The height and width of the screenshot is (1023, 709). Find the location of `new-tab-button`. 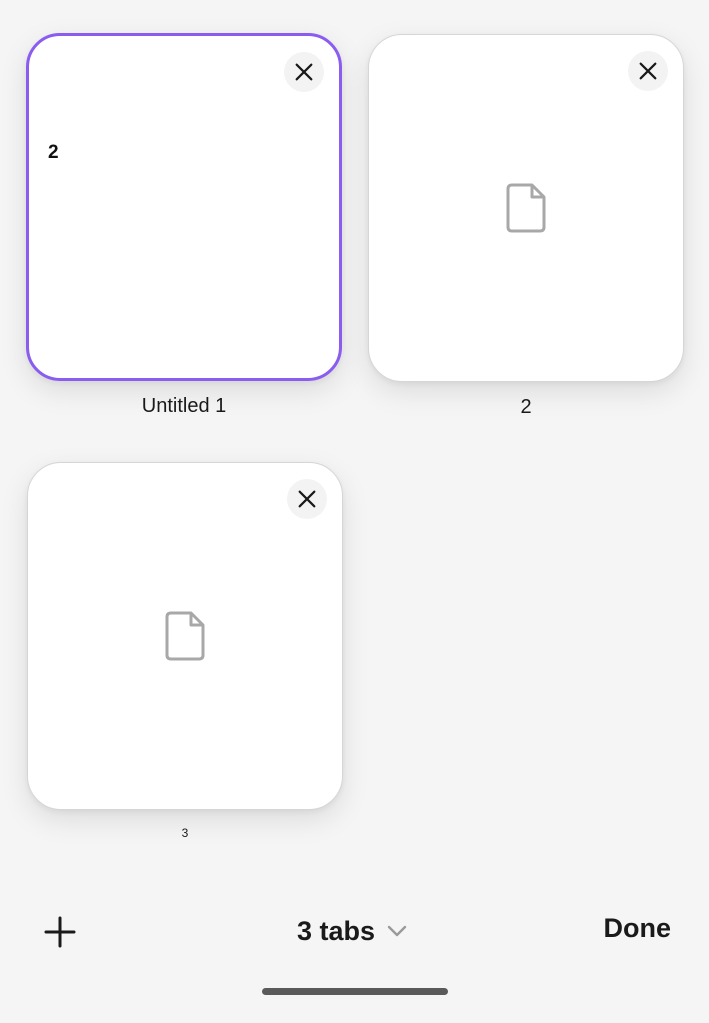

new-tab-button is located at coordinates (60, 932).